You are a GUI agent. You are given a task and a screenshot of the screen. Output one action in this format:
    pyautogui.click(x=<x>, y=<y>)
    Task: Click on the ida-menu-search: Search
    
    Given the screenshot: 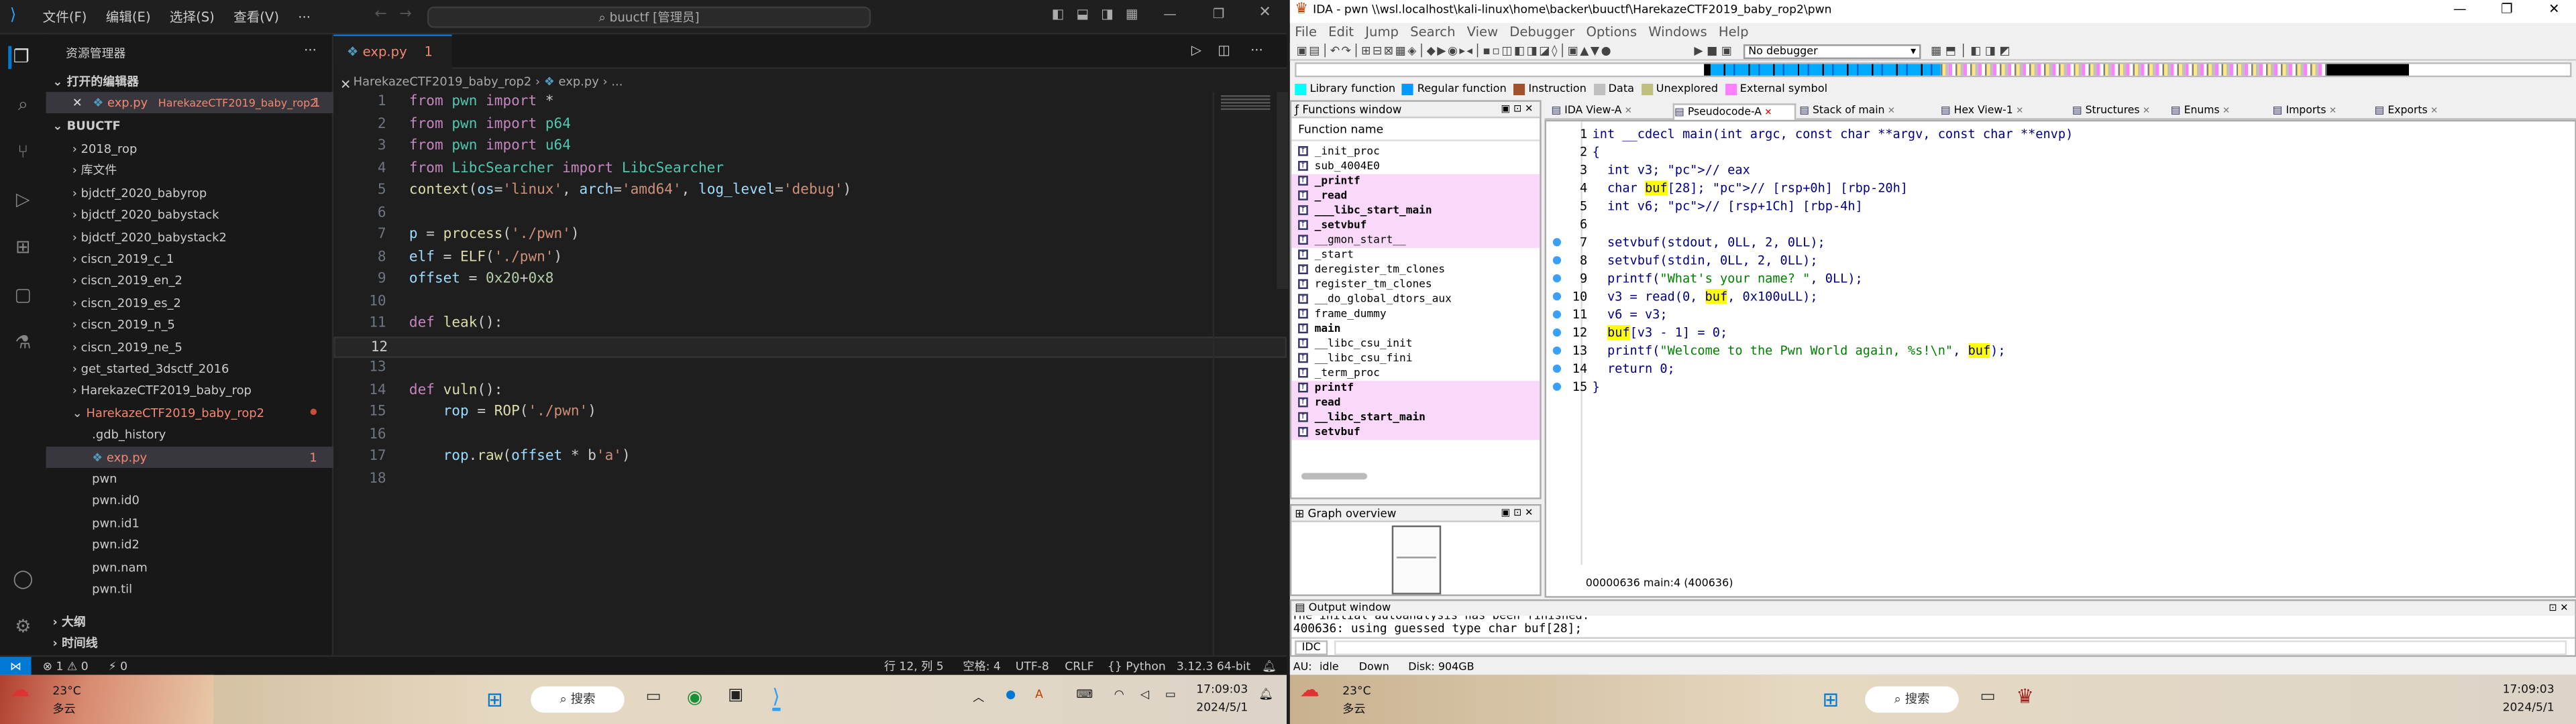 What is the action you would take?
    pyautogui.click(x=1432, y=32)
    